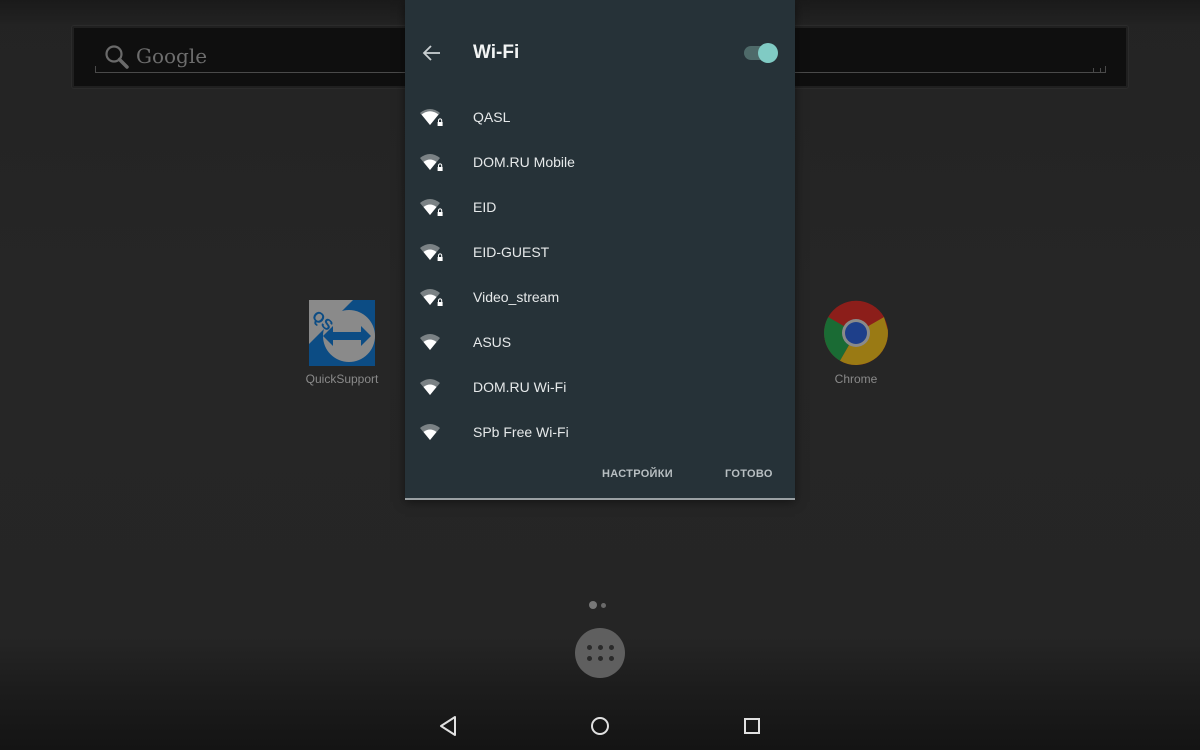 This screenshot has height=750, width=1200. Describe the element at coordinates (1105, 69) in the screenshot. I see `search-underline-right` at that location.